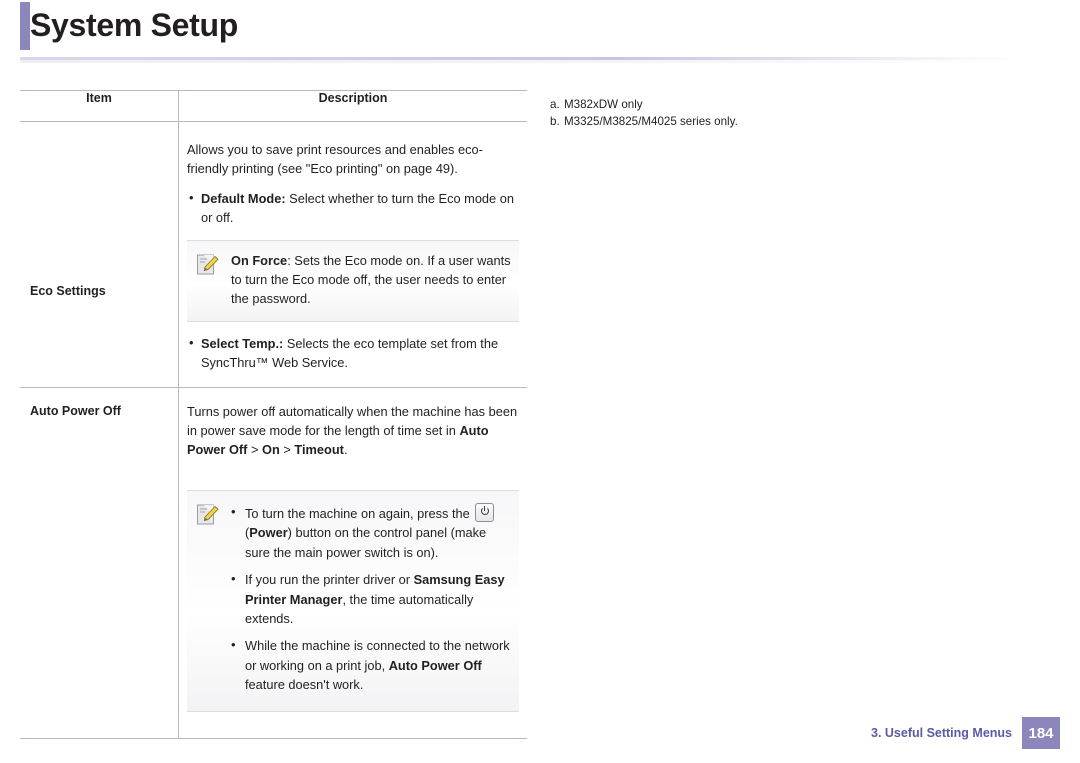  Describe the element at coordinates (765, 105) in the screenshot. I see `footnote-a: a. M382xDW only` at that location.